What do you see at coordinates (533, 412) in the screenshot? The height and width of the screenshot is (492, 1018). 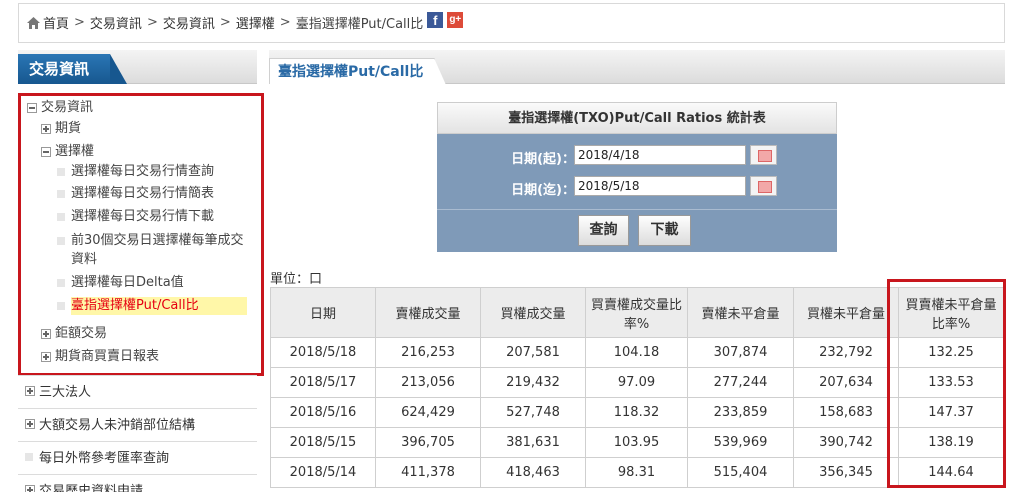 I see `table-cell: 527,748` at bounding box center [533, 412].